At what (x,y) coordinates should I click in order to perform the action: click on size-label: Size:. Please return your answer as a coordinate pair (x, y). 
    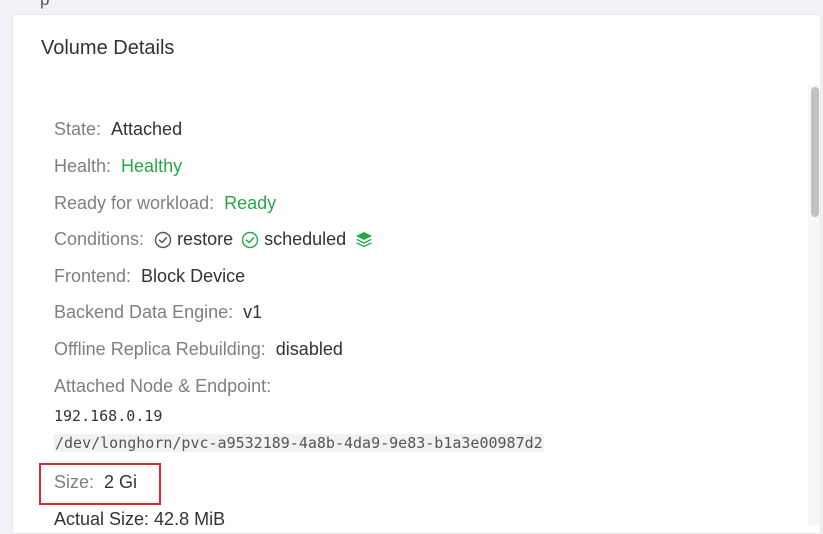
    Looking at the image, I should click on (74, 482).